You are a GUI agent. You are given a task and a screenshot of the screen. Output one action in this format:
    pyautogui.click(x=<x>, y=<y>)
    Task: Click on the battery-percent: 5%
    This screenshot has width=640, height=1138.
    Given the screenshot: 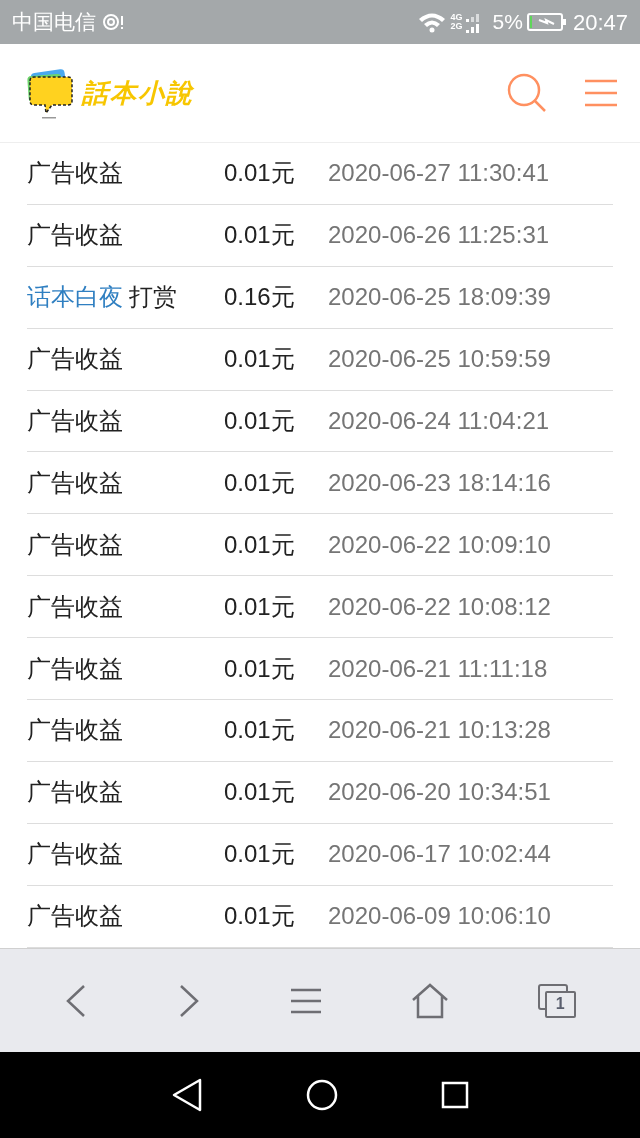 What is the action you would take?
    pyautogui.click(x=507, y=22)
    